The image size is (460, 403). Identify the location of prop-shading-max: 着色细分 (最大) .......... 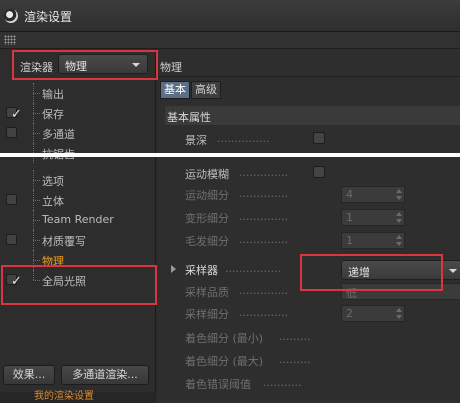
(322, 360).